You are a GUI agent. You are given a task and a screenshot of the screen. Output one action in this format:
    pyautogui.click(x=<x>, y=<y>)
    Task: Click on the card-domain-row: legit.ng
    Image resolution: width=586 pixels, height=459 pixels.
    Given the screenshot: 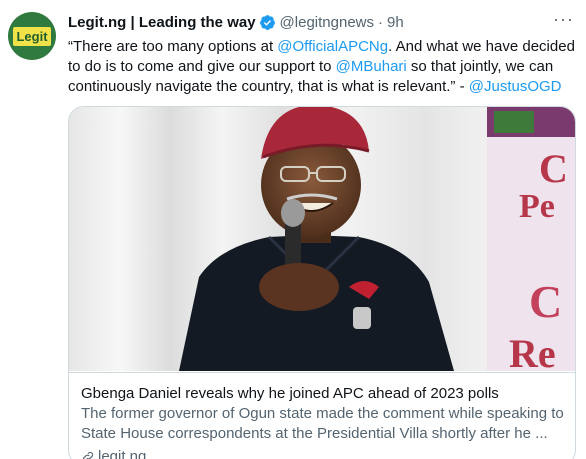 What is the action you would take?
    pyautogui.click(x=323, y=453)
    